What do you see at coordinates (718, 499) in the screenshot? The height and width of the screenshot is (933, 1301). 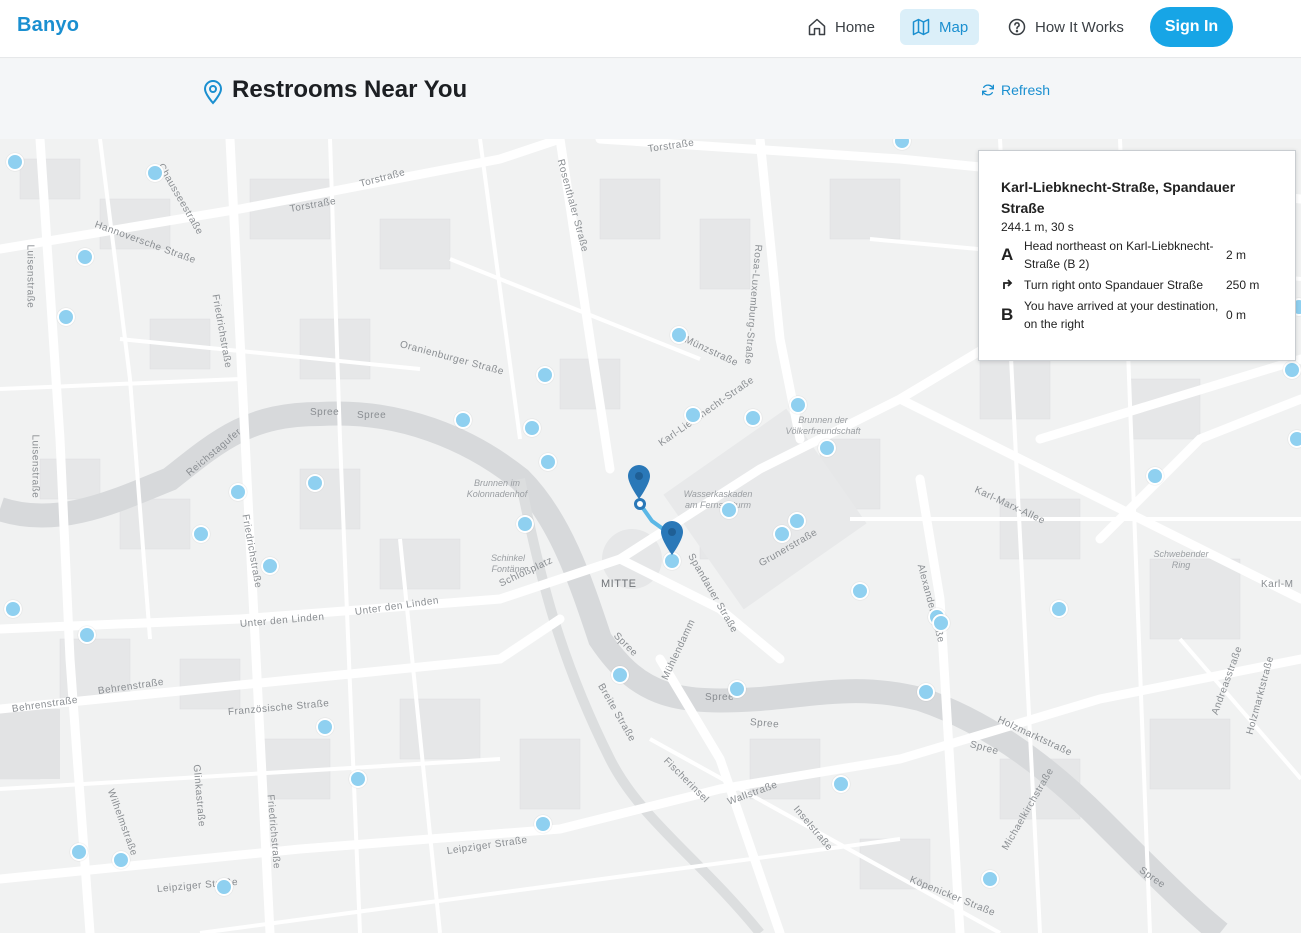 I see `poi-label: Wasserkaskaden am Fernsehturm` at bounding box center [718, 499].